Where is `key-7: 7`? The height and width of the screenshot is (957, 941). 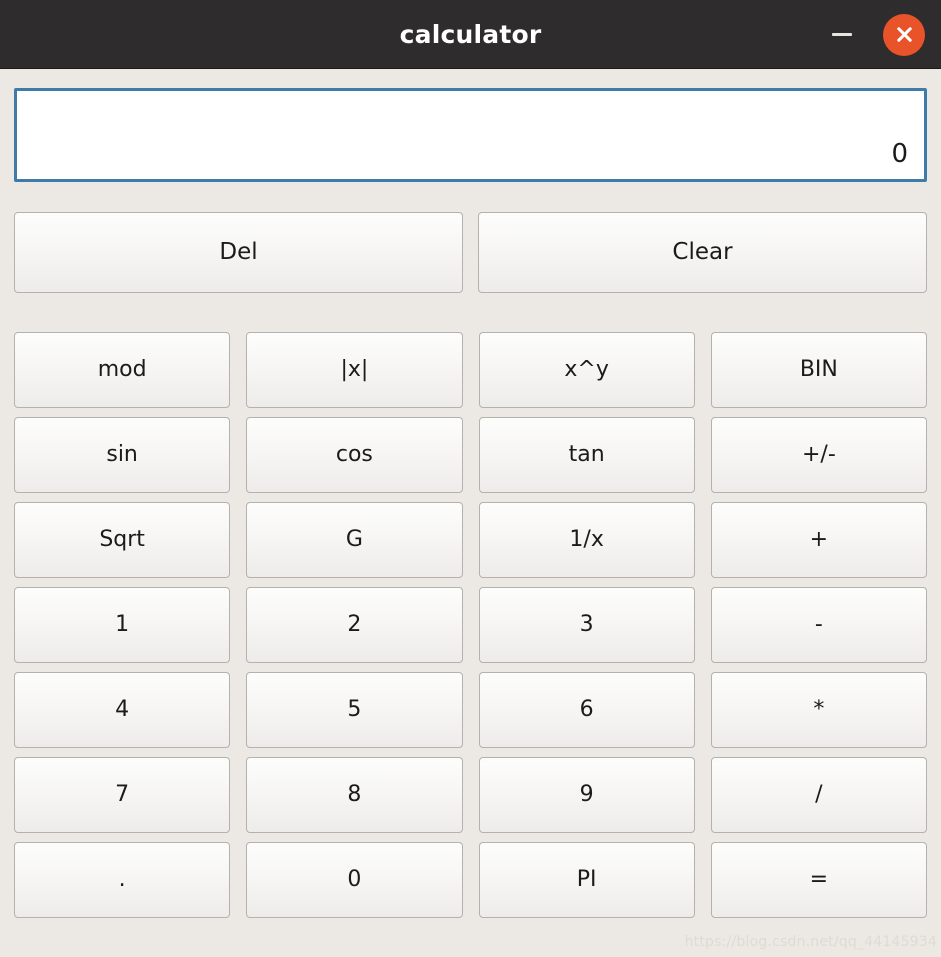 key-7: 7 is located at coordinates (122, 795).